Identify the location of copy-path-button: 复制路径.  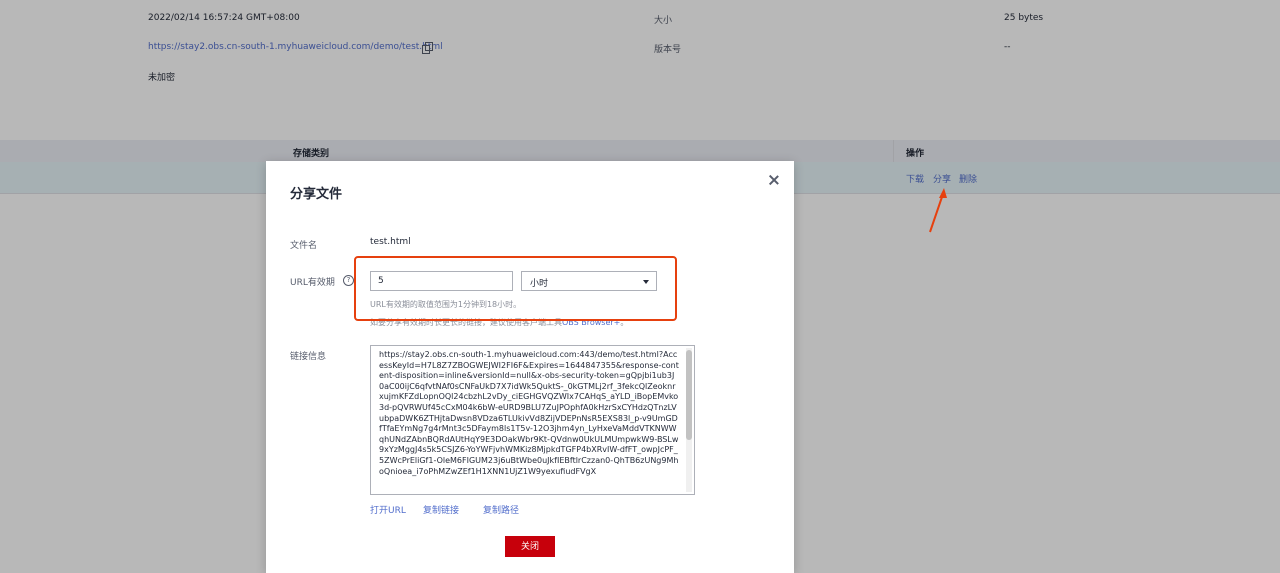
(501, 509).